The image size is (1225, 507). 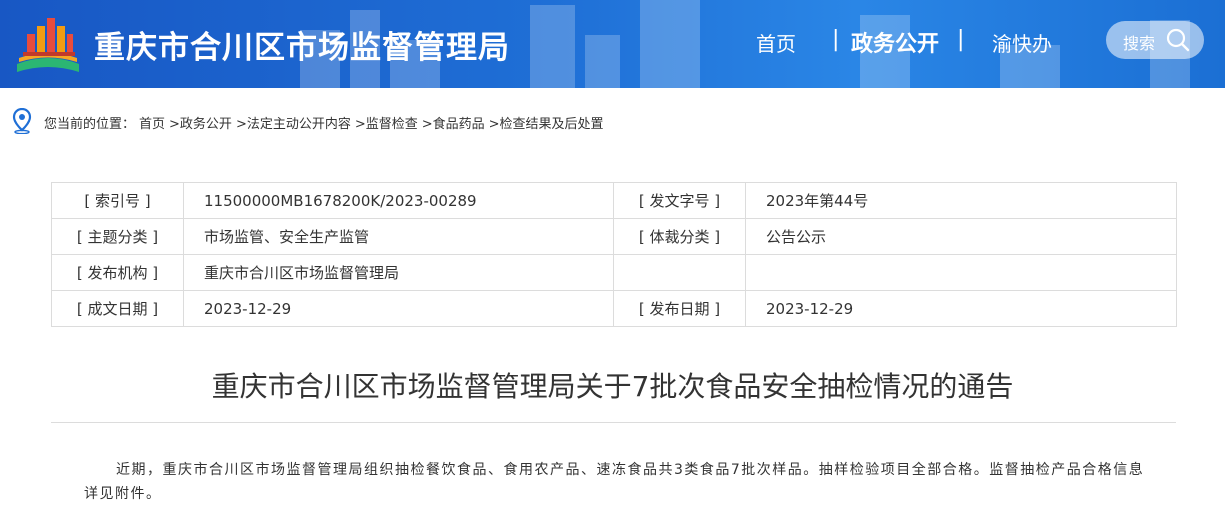 What do you see at coordinates (895, 42) in the screenshot?
I see `nav-gov-affairs-link: 政务公开` at bounding box center [895, 42].